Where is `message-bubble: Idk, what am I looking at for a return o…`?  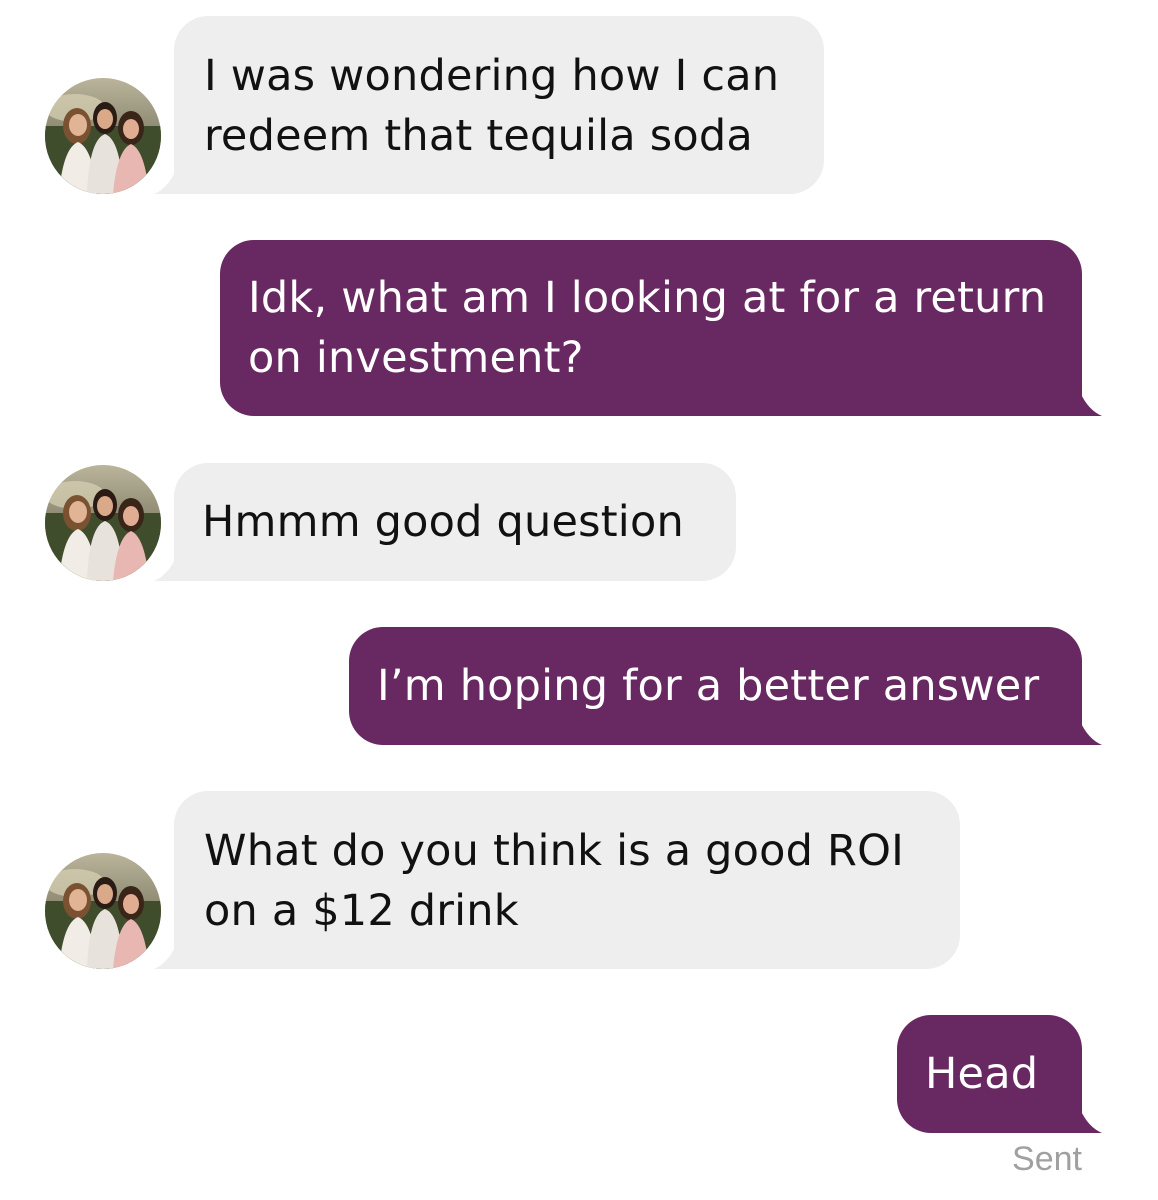
message-bubble: Idk, what am I looking at for a return o… is located at coordinates (651, 328).